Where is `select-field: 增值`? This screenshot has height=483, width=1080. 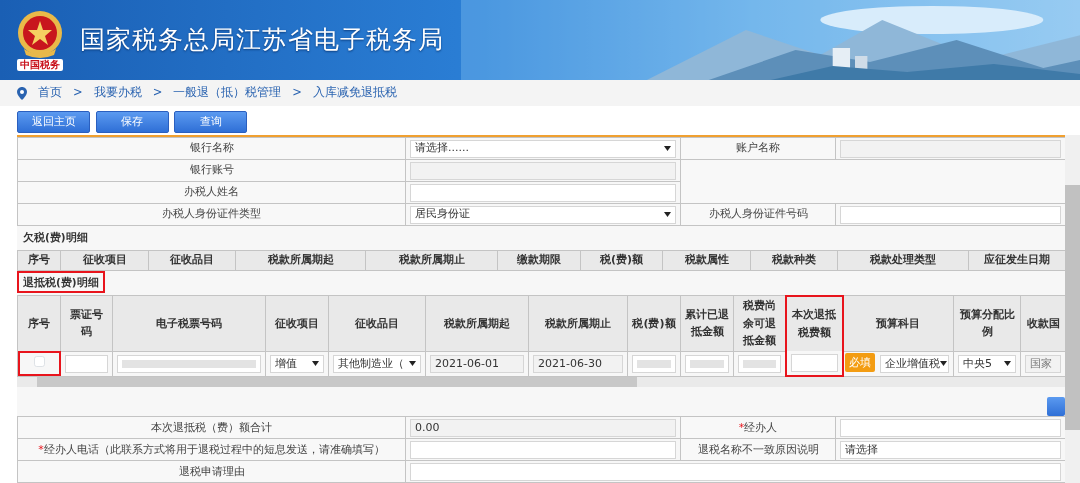
select-field: 增值 is located at coordinates (297, 363).